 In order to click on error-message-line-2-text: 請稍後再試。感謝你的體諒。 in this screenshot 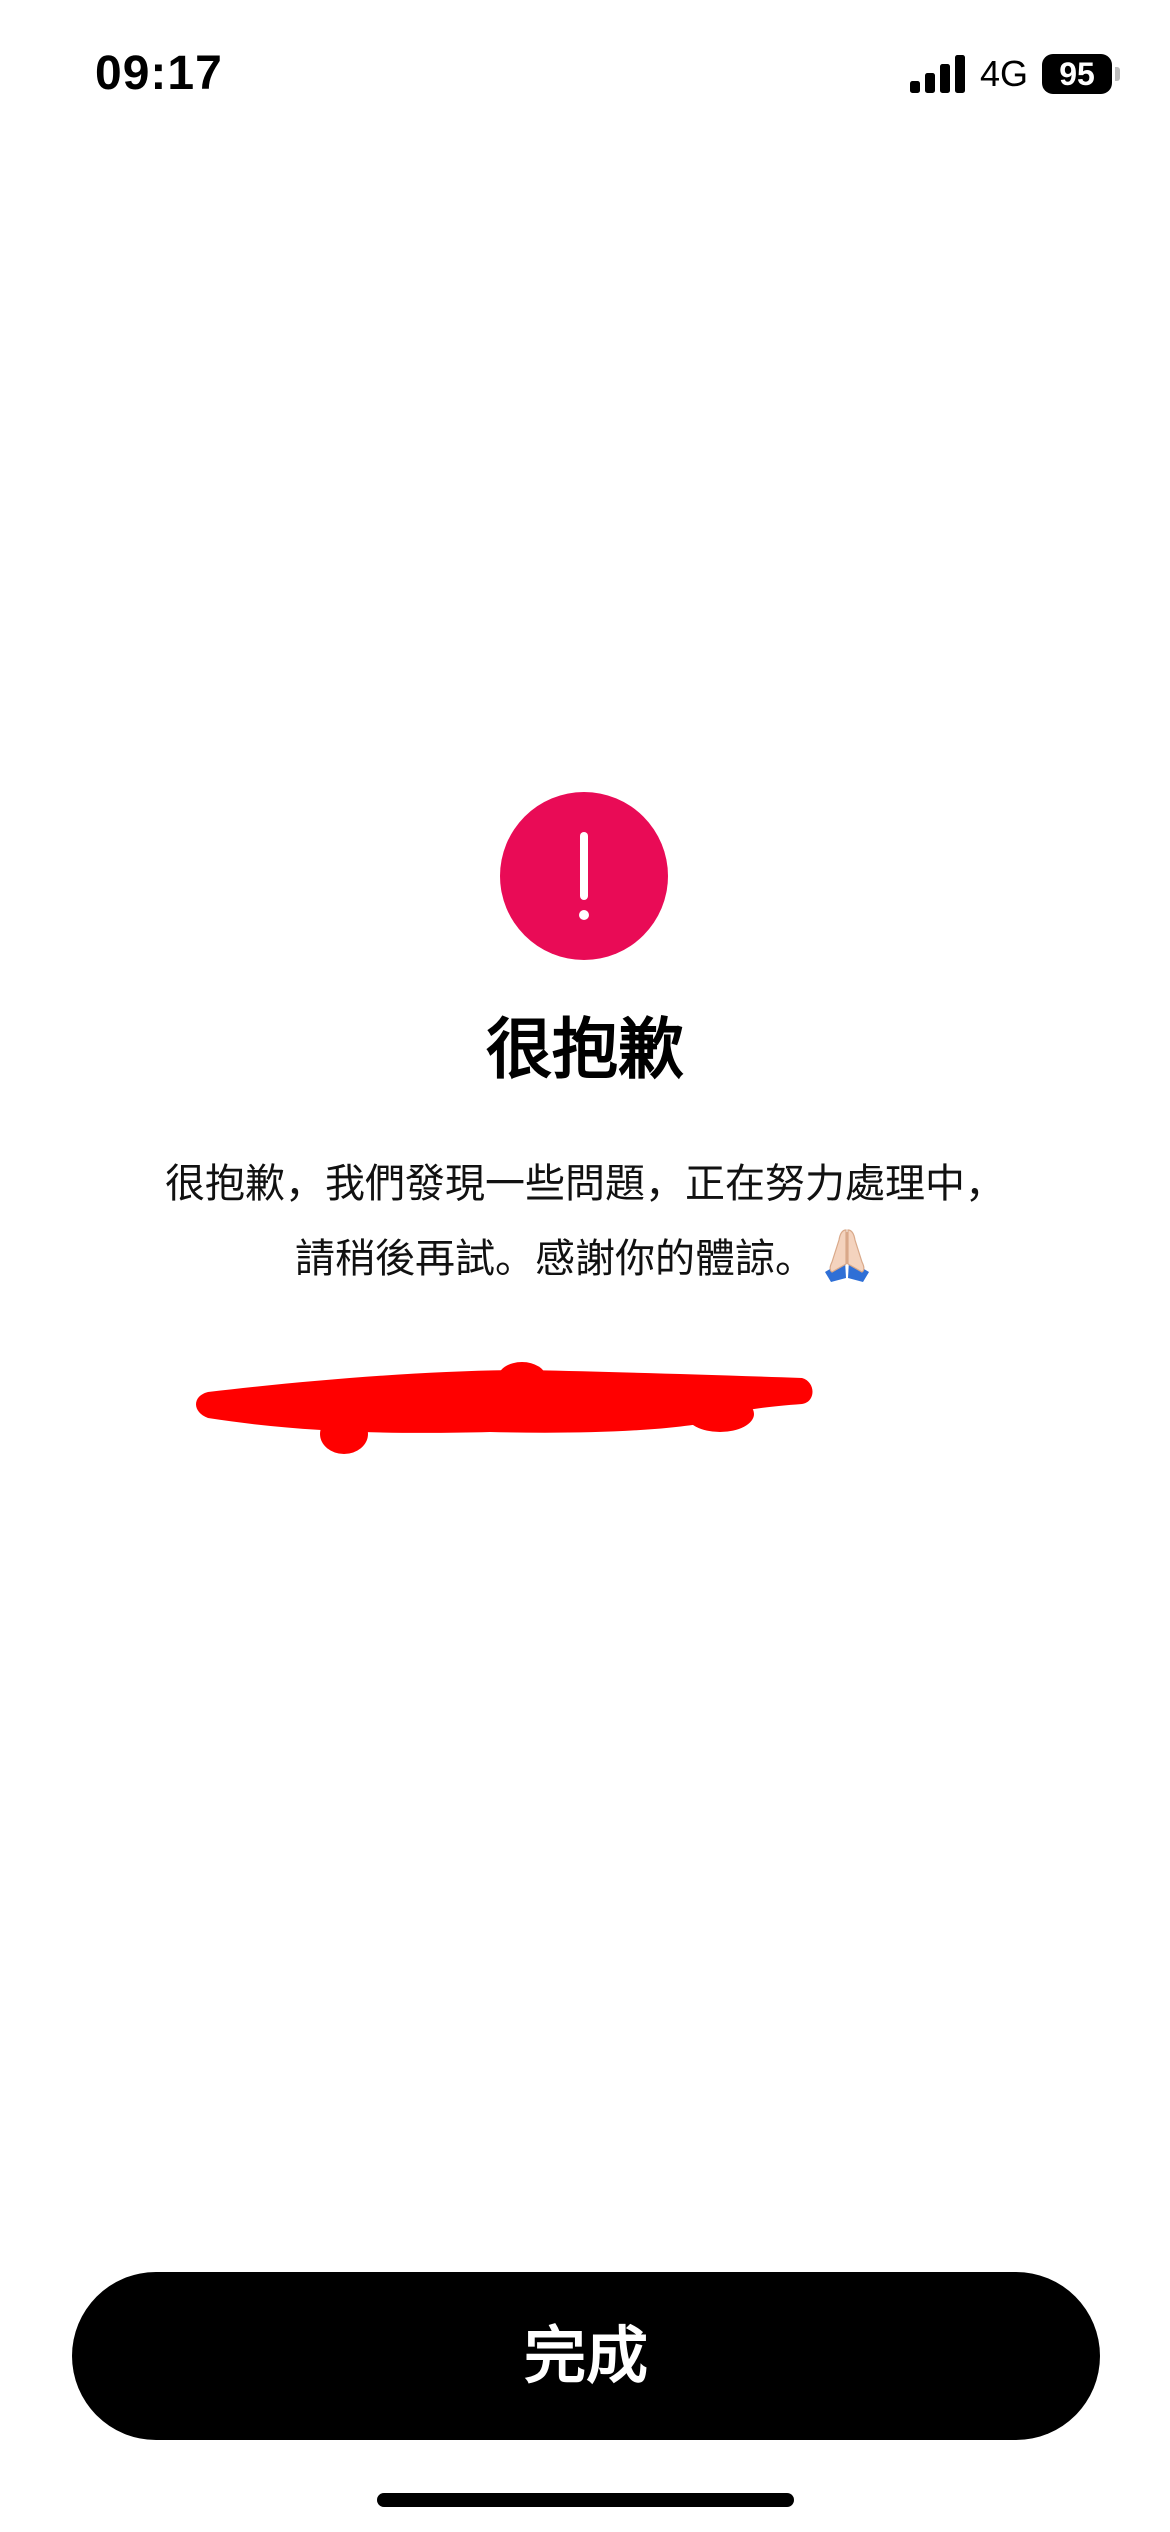, I will do `click(555, 1259)`.